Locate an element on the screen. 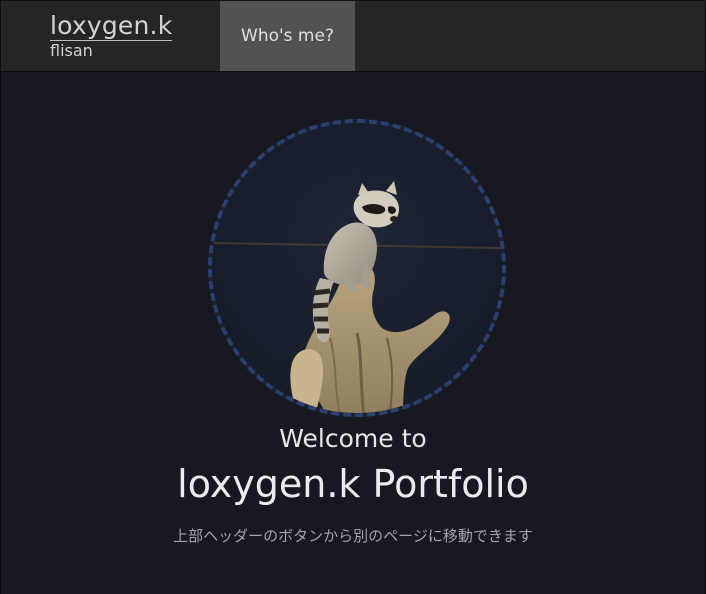  top-header: loxygen.k flisan Who's me? is located at coordinates (353, 36).